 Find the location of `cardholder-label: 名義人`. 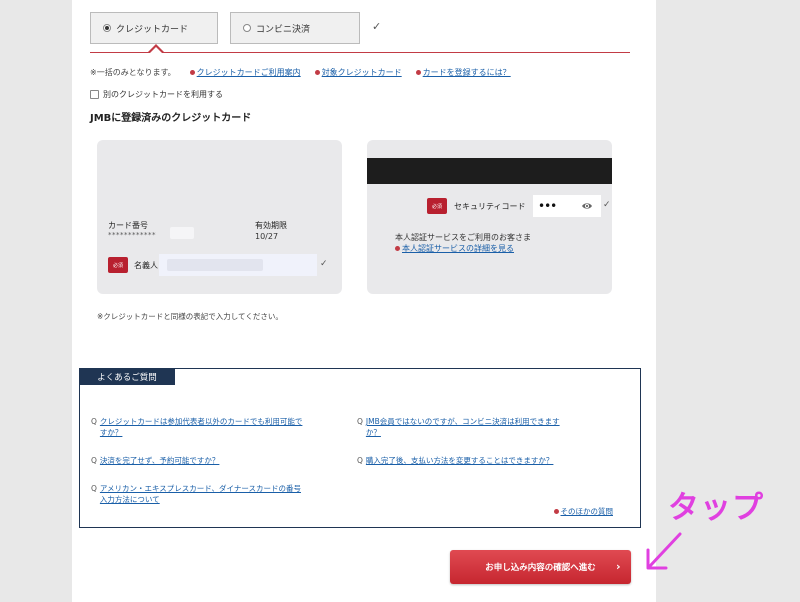

cardholder-label: 名義人 is located at coordinates (146, 265).